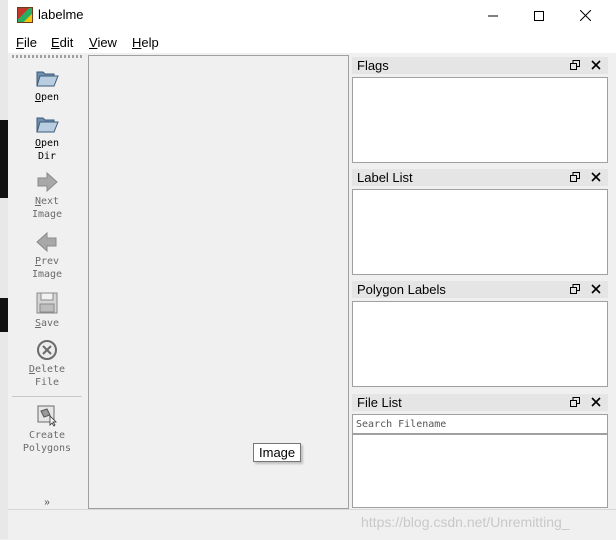 This screenshot has width=616, height=540. Describe the element at coordinates (47, 448) in the screenshot. I see `create-polygons-label-line2: Polygons` at that location.